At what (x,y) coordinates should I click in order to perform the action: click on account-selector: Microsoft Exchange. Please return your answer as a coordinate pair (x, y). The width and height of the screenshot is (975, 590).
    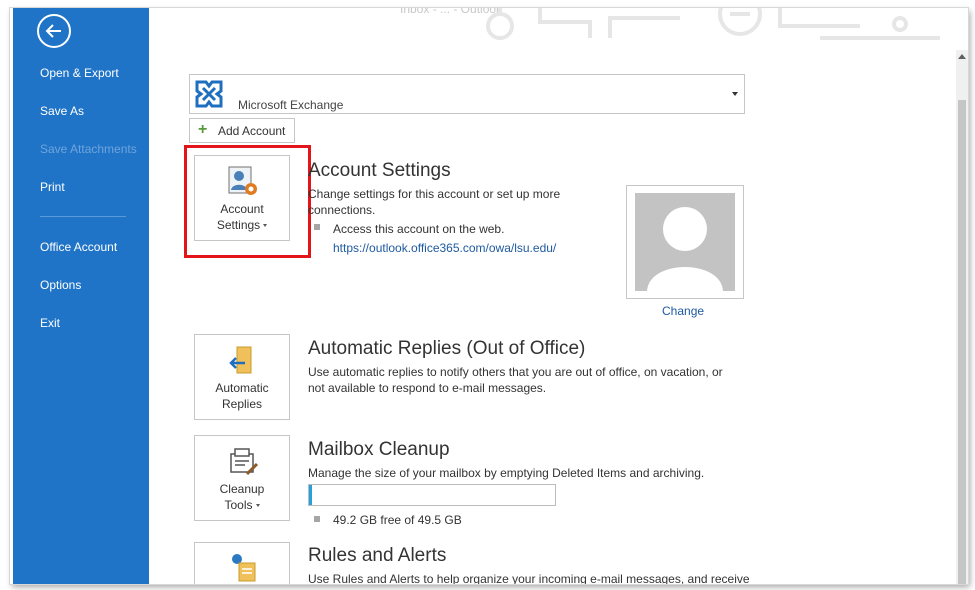
    Looking at the image, I should click on (467, 94).